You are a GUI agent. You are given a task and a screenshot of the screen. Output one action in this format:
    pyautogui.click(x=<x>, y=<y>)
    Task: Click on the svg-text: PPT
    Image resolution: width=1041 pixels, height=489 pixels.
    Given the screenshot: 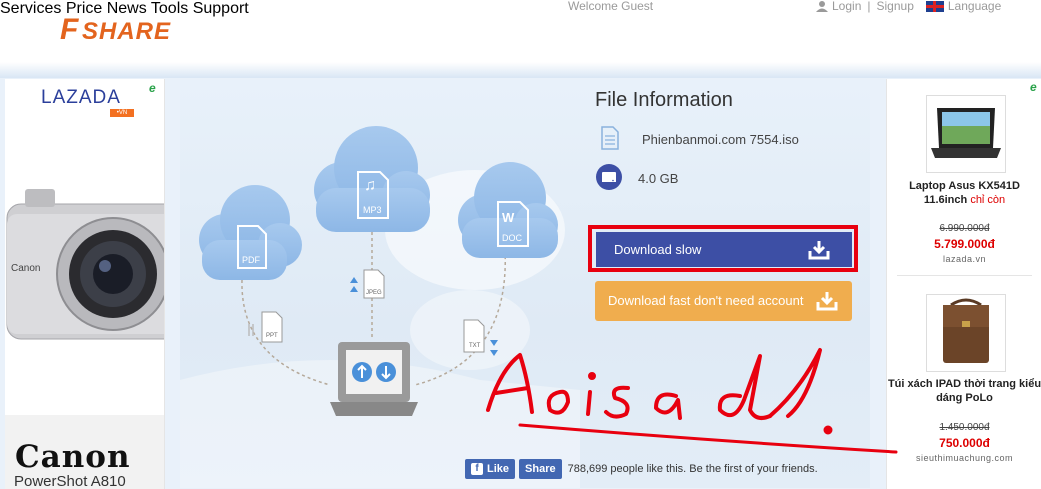 What is the action you would take?
    pyautogui.click(x=272, y=336)
    